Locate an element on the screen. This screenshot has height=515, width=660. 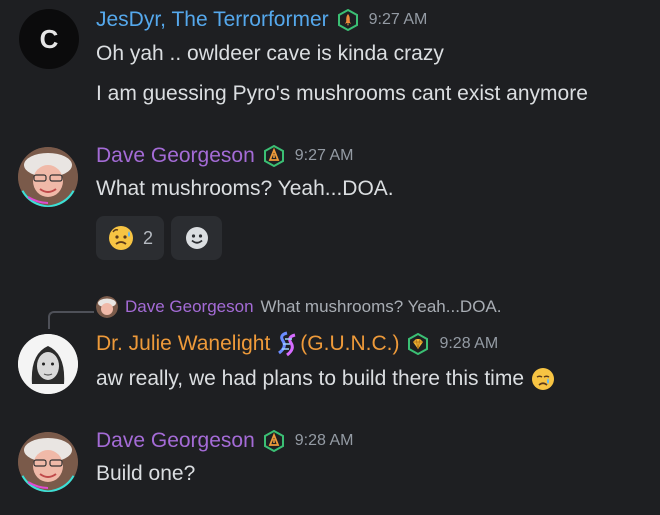
reply-connector is located at coordinates (71, 320).